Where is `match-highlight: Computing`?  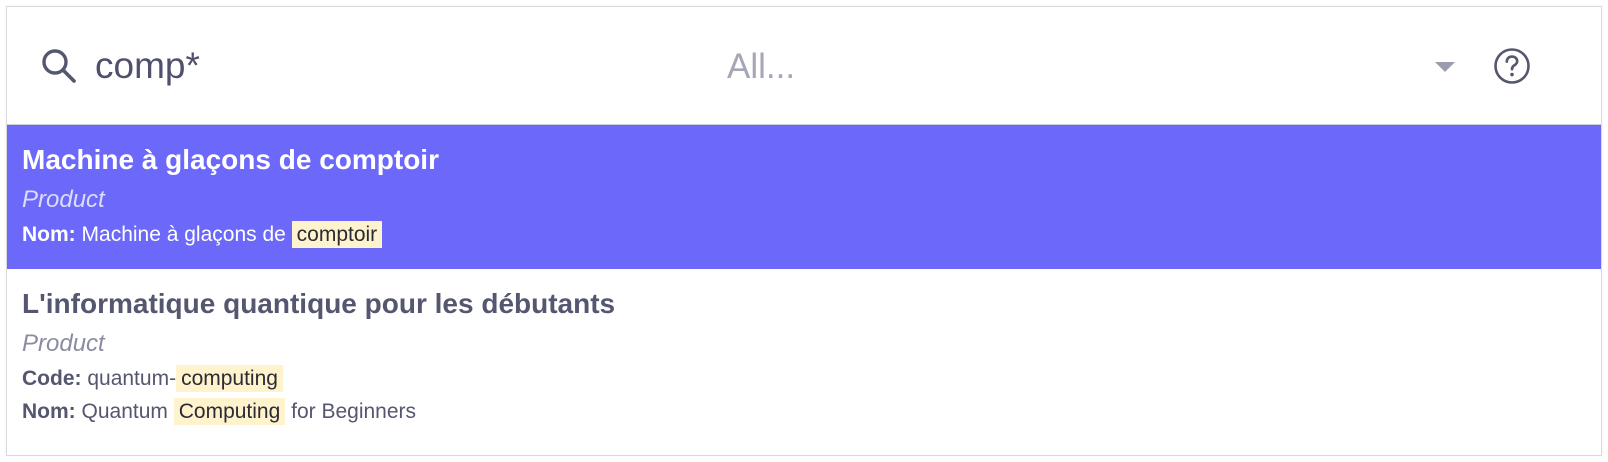 match-highlight: Computing is located at coordinates (229, 411).